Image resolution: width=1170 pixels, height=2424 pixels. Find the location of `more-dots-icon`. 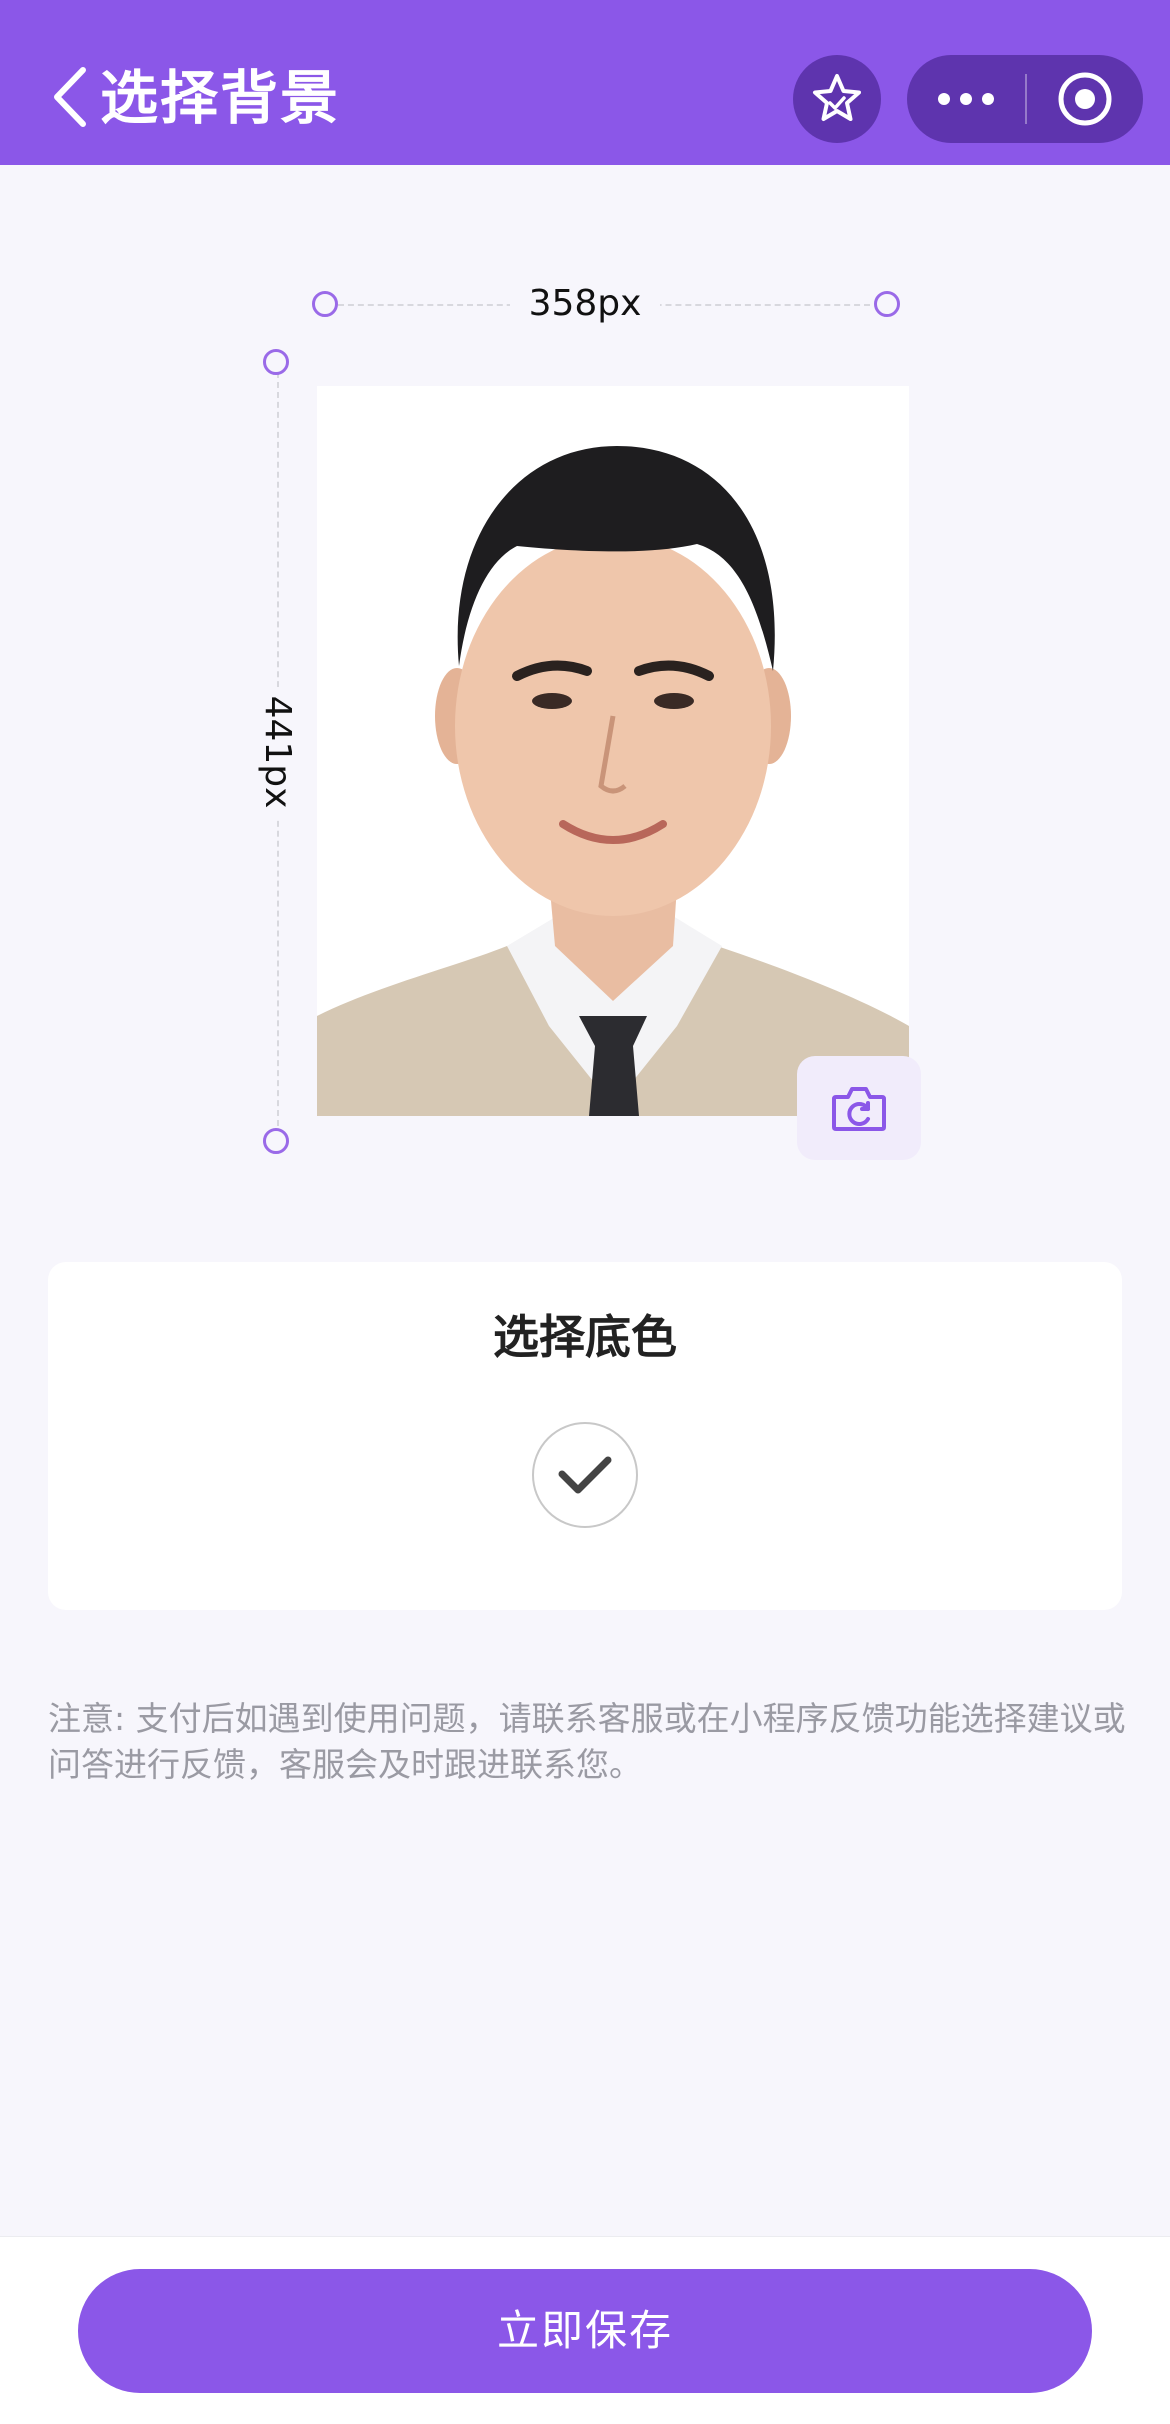

more-dots-icon is located at coordinates (966, 99).